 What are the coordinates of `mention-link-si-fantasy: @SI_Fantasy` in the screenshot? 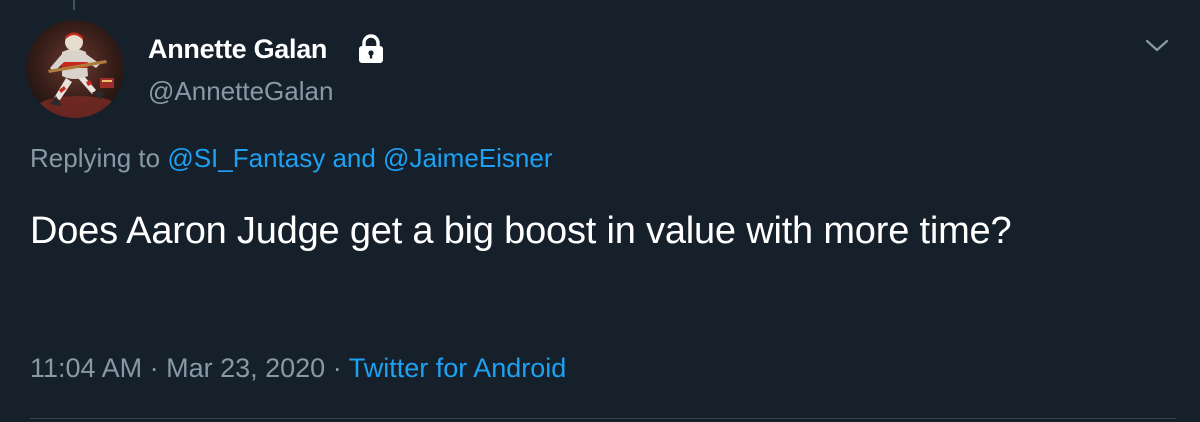 It's located at (246, 158).